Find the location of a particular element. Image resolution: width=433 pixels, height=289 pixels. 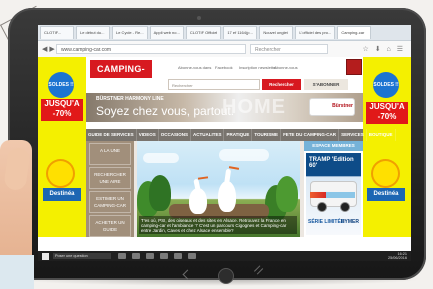

menu-item: OCCASIONS is located at coordinates (175, 135).